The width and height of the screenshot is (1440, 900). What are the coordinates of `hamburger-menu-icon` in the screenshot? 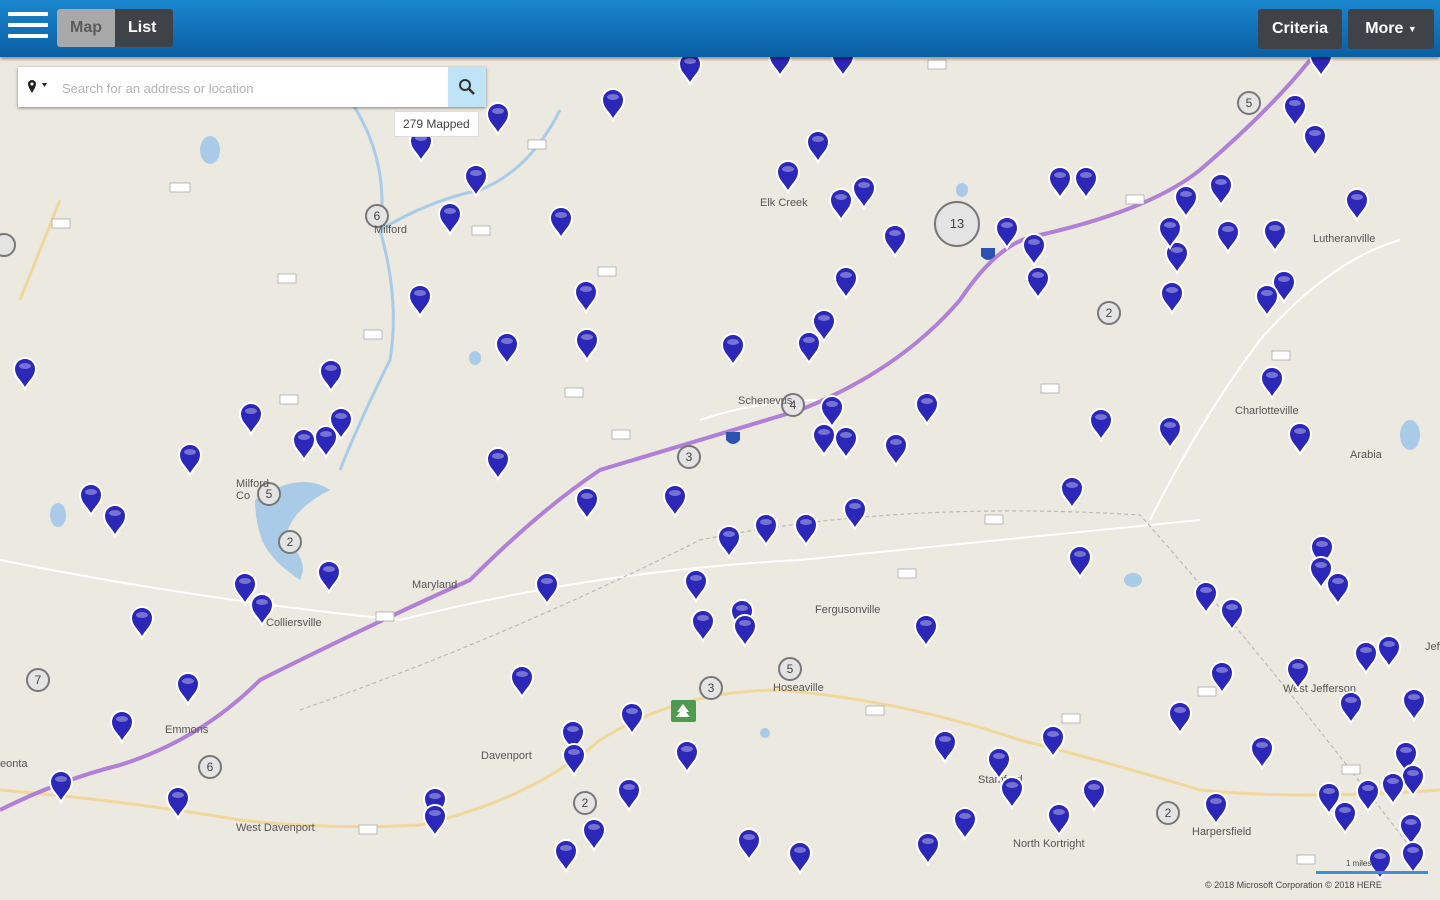 It's located at (28, 28).